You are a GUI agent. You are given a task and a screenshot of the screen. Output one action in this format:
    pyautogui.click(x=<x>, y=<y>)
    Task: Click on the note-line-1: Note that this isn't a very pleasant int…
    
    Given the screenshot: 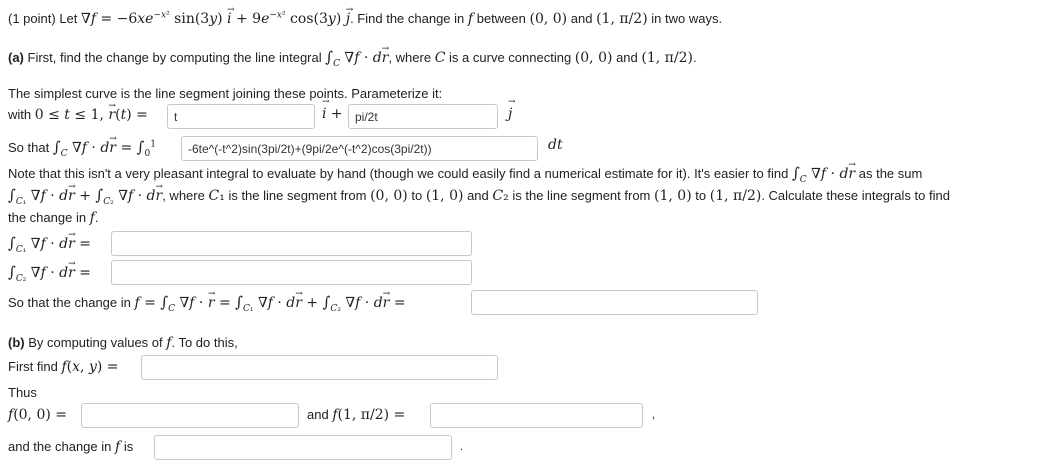 What is the action you would take?
    pyautogui.click(x=465, y=169)
    